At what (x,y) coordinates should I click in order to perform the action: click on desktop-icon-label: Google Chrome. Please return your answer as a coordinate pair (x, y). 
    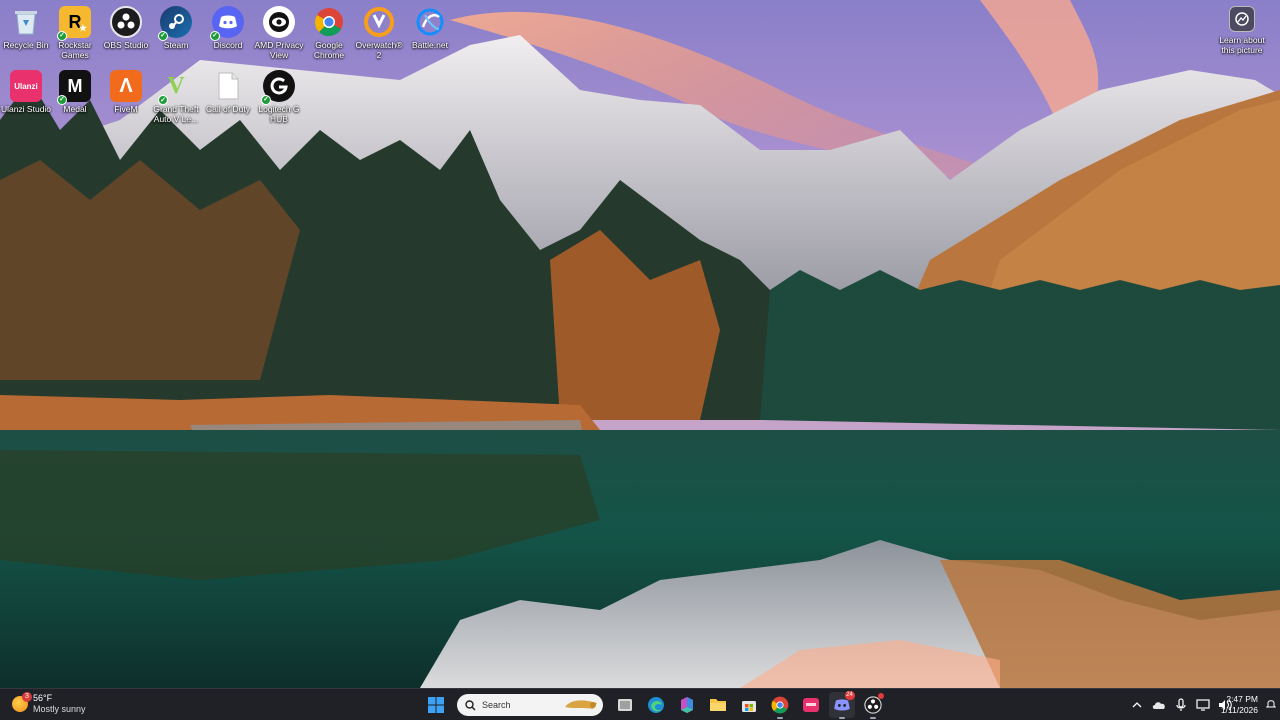
    Looking at the image, I should click on (329, 50).